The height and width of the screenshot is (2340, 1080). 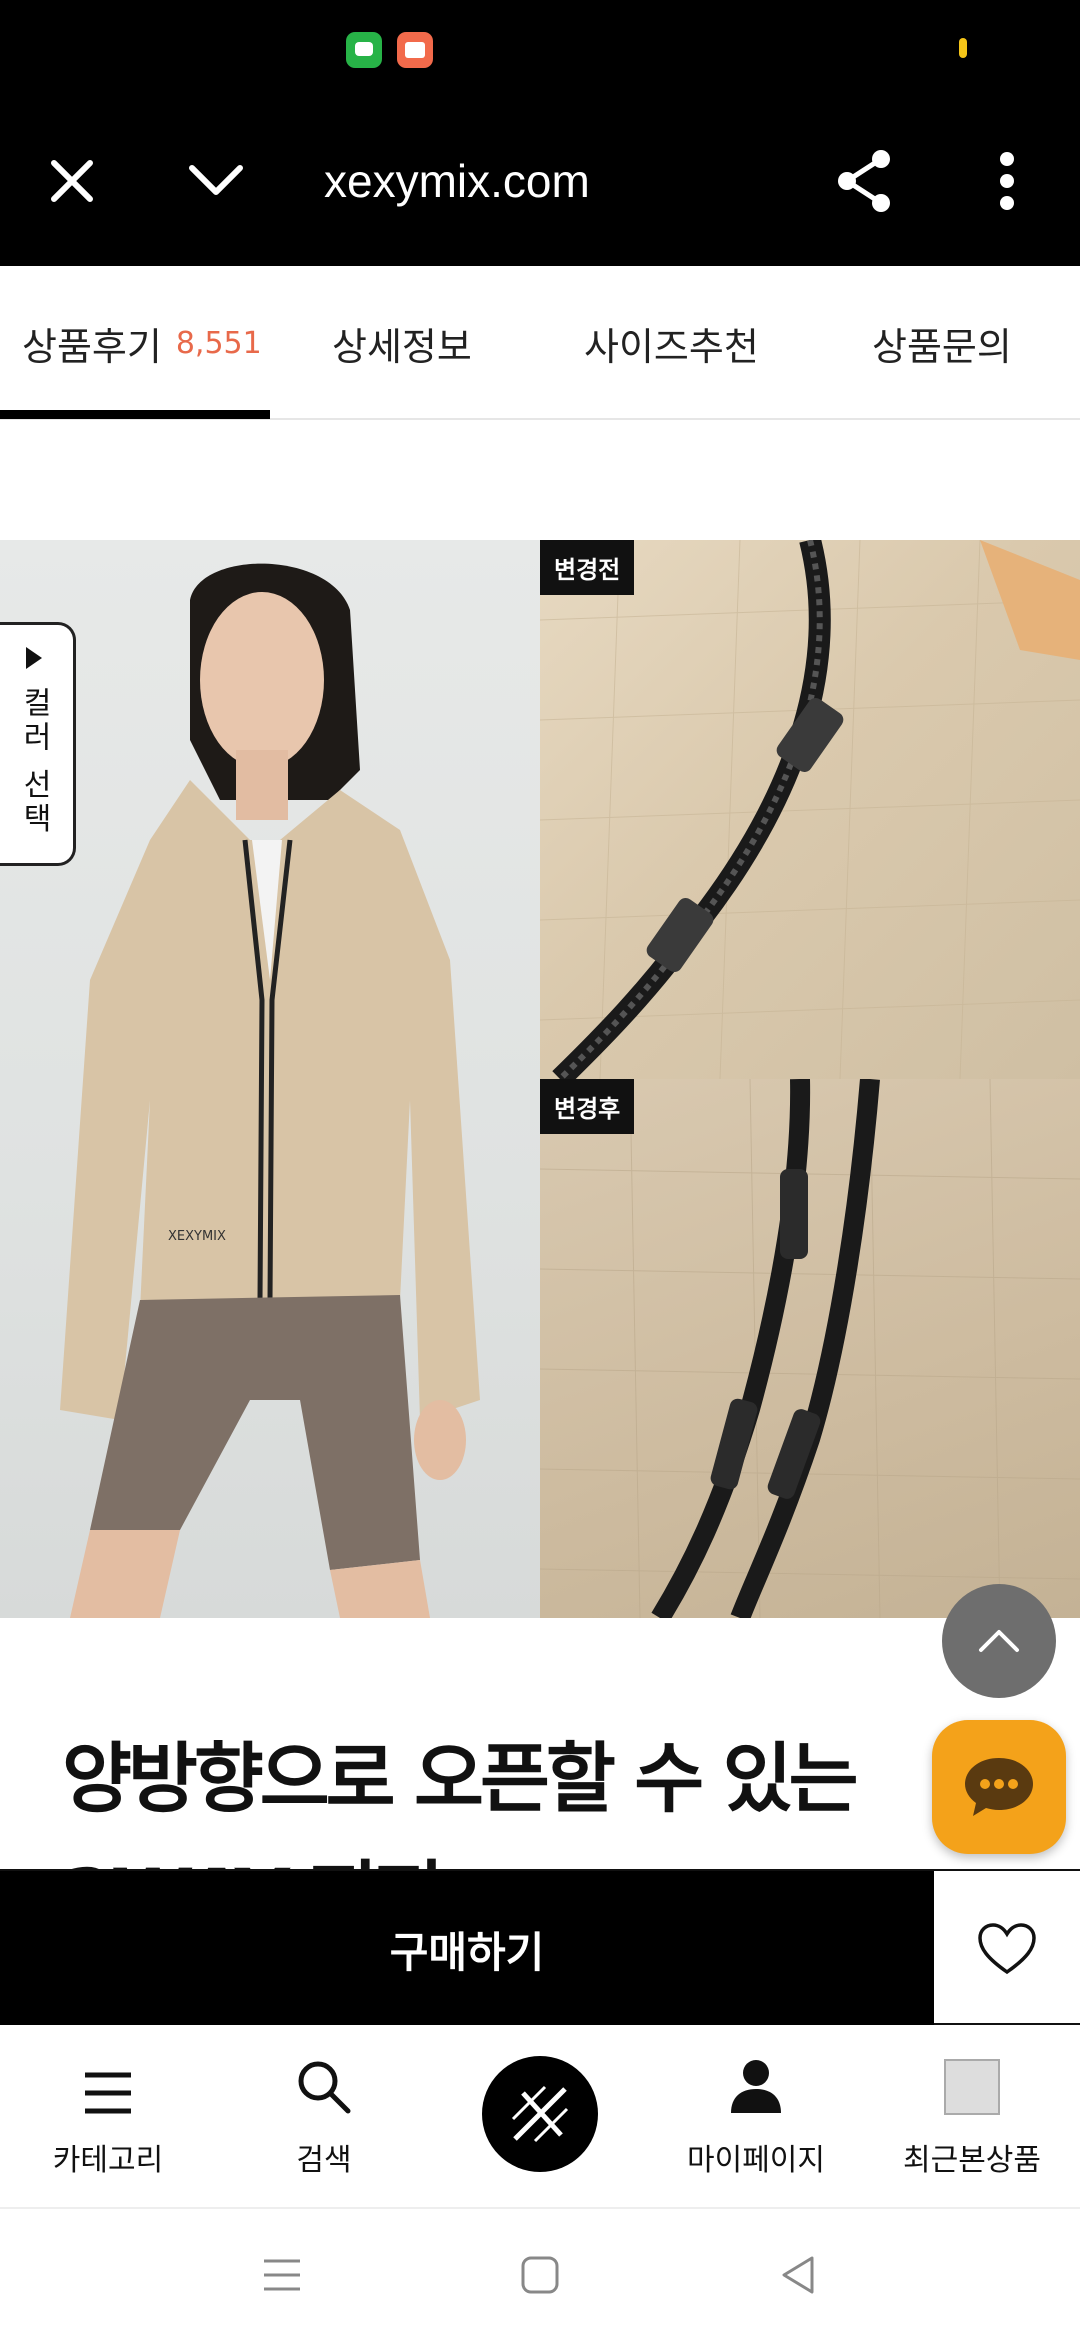 I want to click on close-button, so click(x=72, y=181).